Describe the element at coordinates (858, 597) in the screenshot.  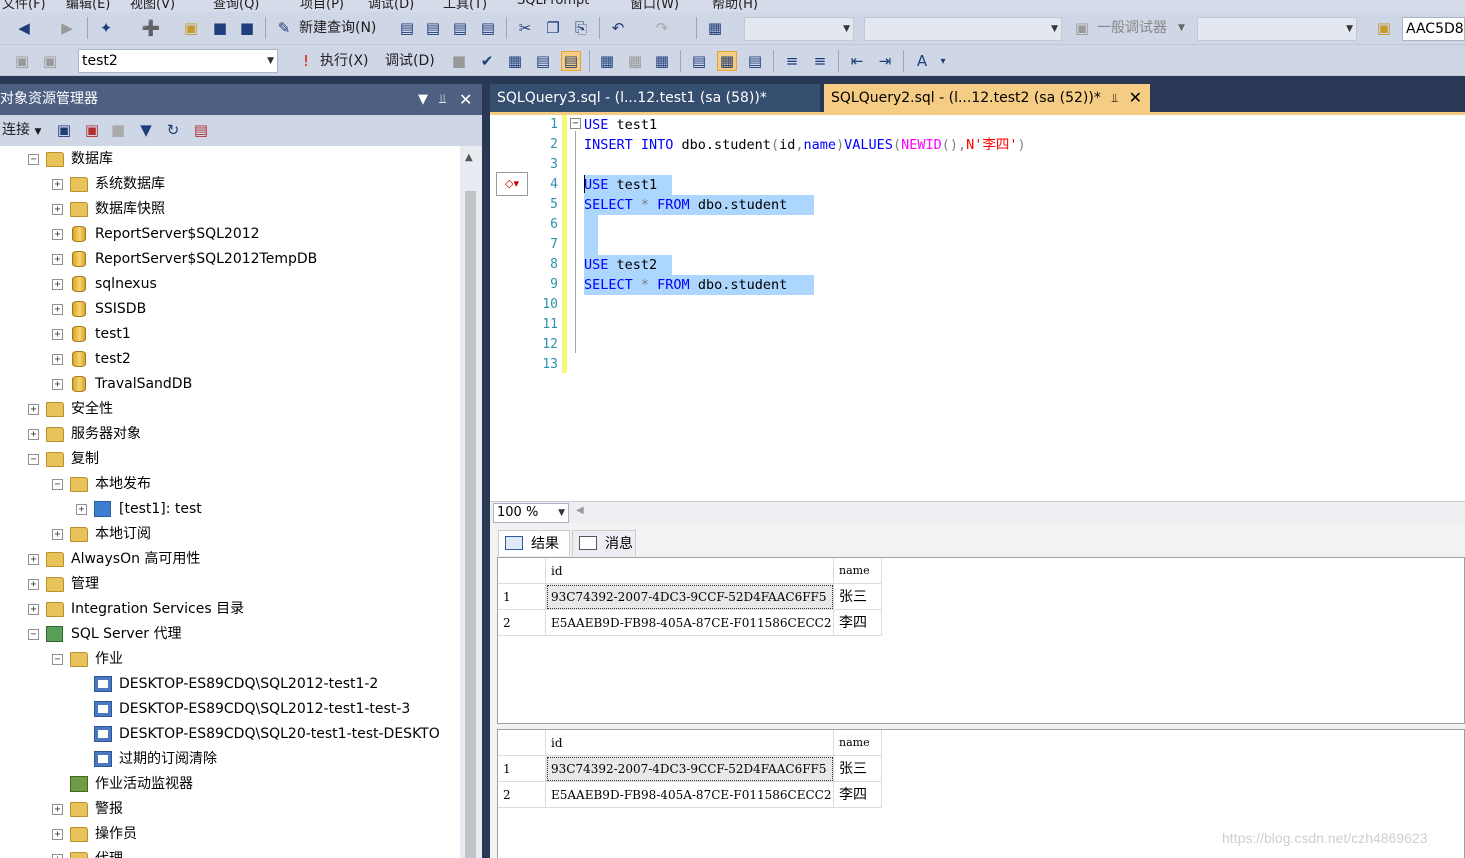
I see `grid-cell: 张三` at that location.